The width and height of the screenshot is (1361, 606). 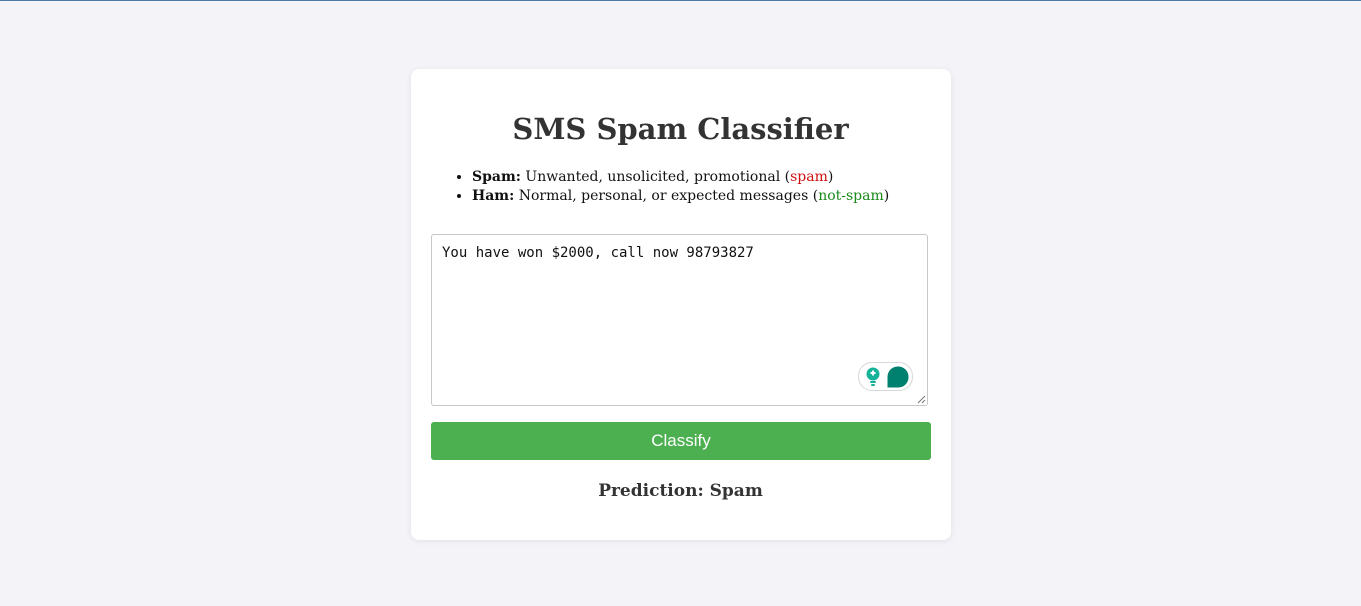 I want to click on message-input: You have won $2000, call now 98793827, so click(x=679, y=320).